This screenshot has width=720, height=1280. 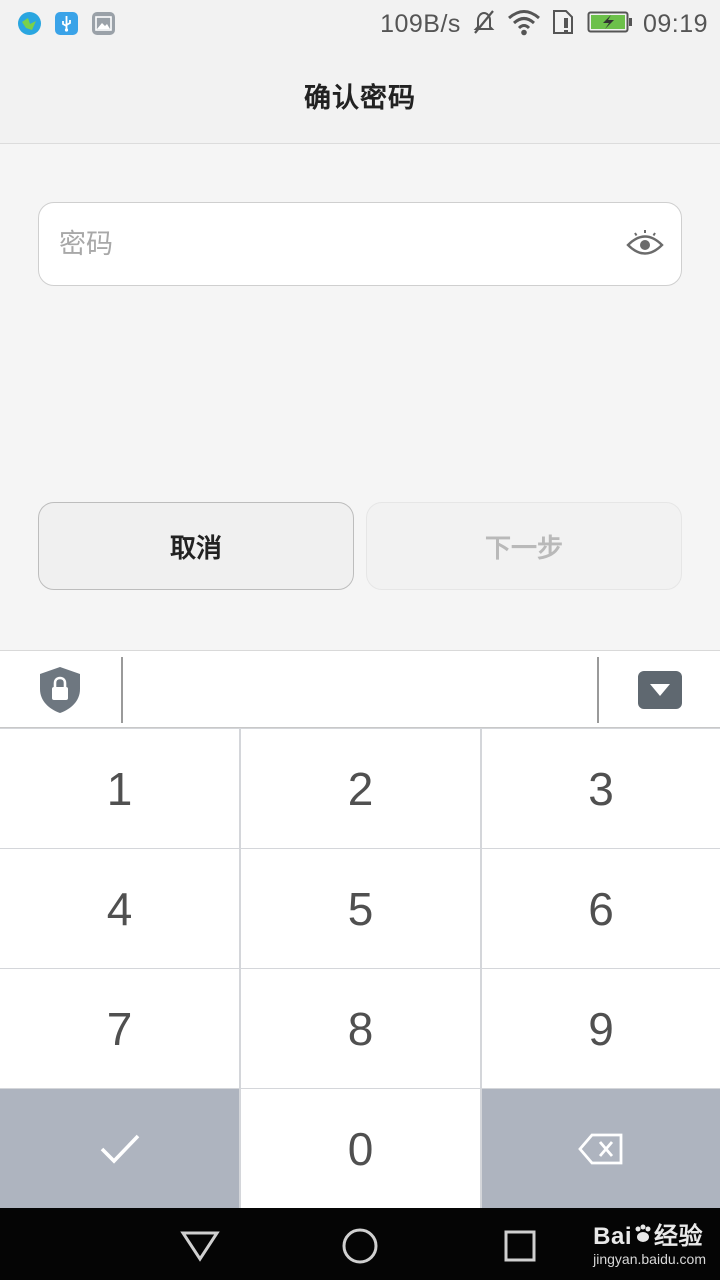 I want to click on title-bar: 确认密码, so click(x=360, y=96).